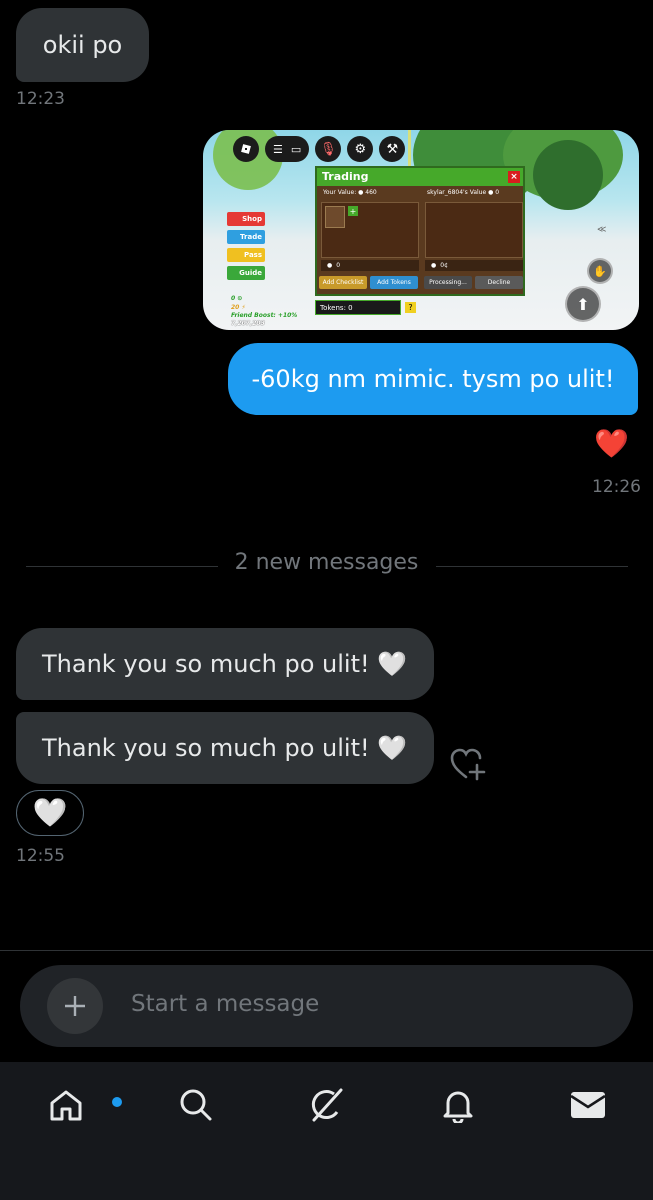  I want to click on settings-icon: ⚙, so click(360, 149).